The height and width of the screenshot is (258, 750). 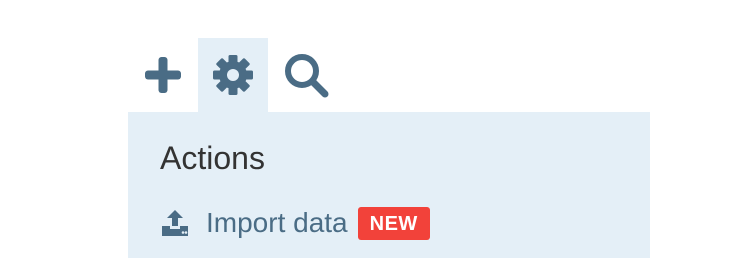 I want to click on plus-icon, so click(x=163, y=75).